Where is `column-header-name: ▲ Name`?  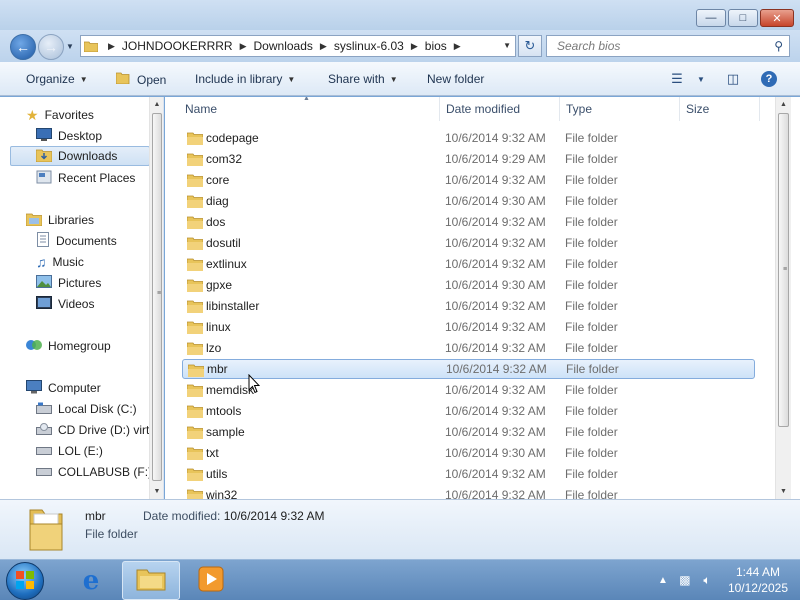
column-header-name: ▲ Name is located at coordinates (309, 109).